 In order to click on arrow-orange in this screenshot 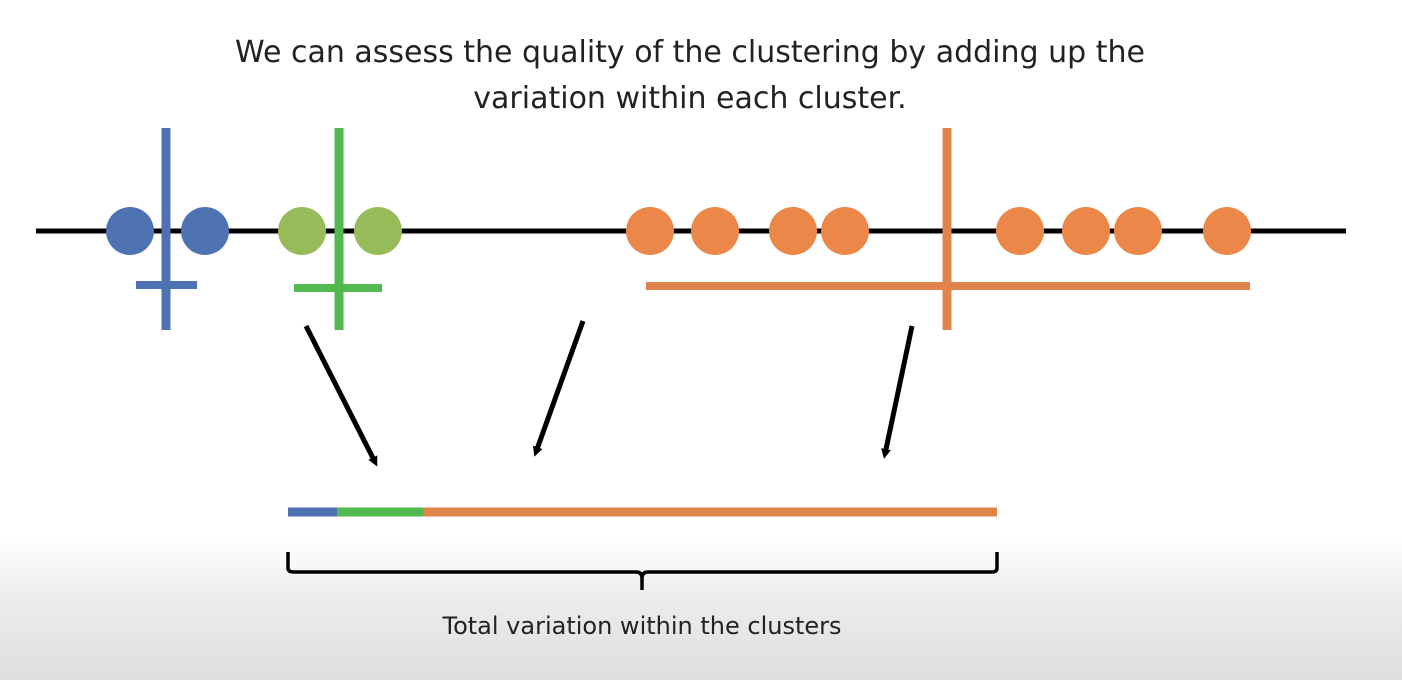, I will do `click(898, 392)`.